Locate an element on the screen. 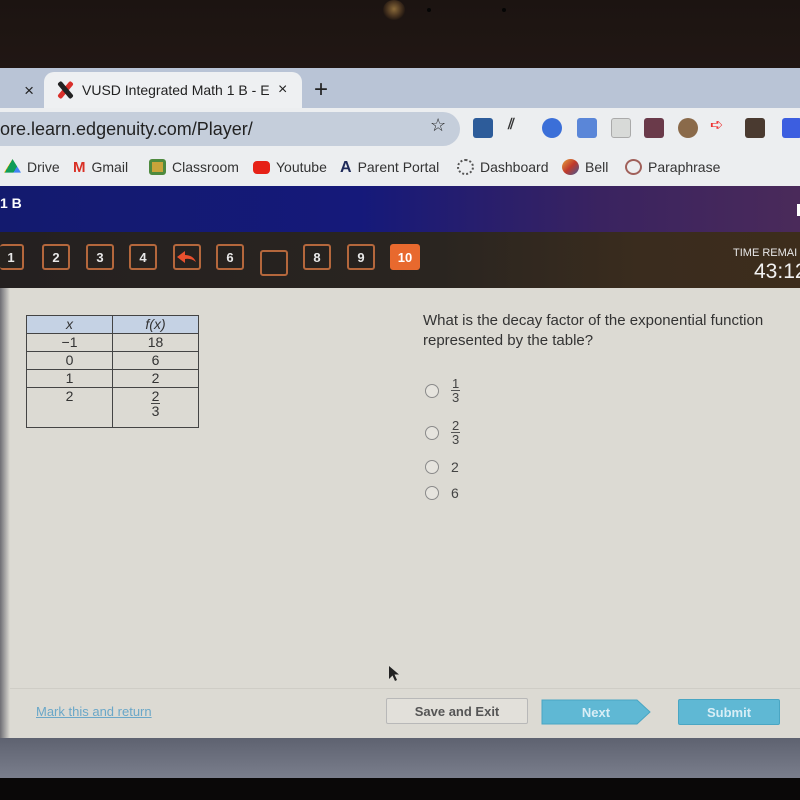 The image size is (800, 800). answer-choice-3: 2 is located at coordinates (442, 467).